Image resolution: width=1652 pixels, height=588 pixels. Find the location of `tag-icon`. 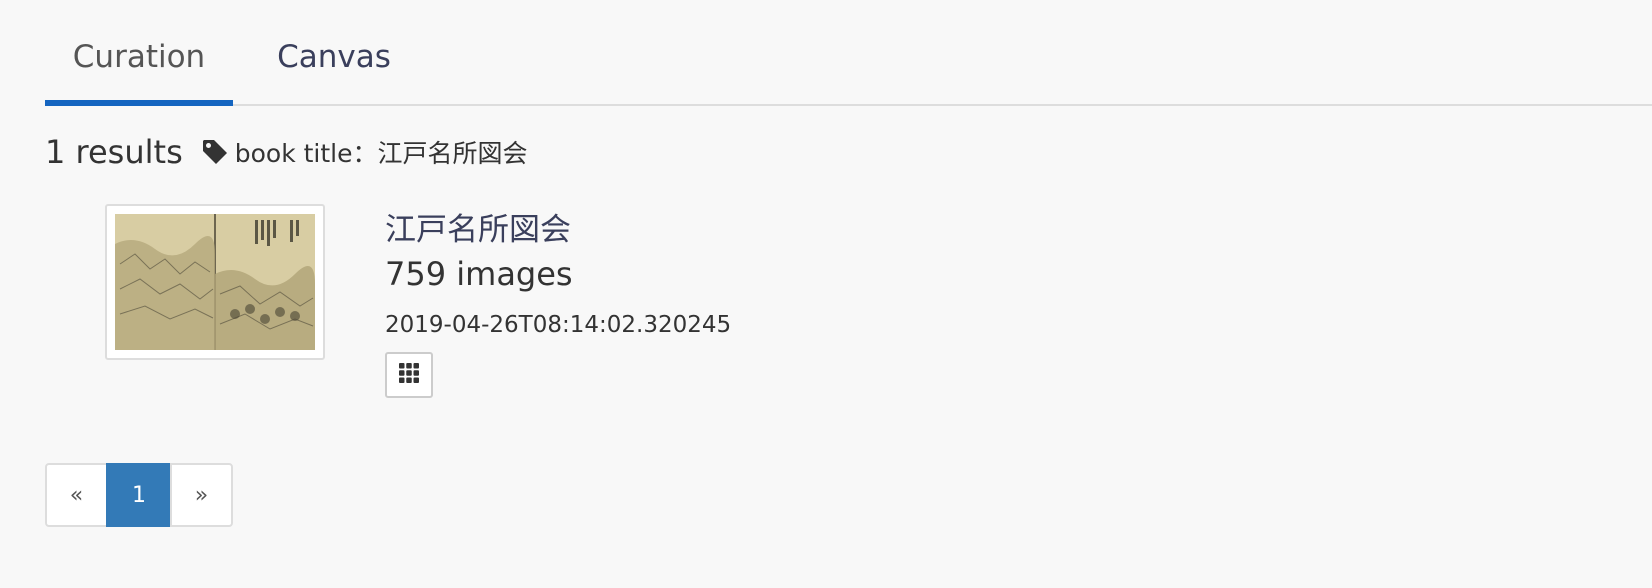

tag-icon is located at coordinates (215, 152).